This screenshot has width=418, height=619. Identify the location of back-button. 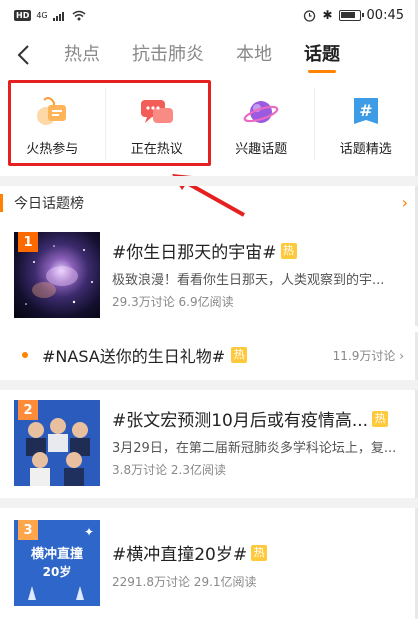
(23, 55).